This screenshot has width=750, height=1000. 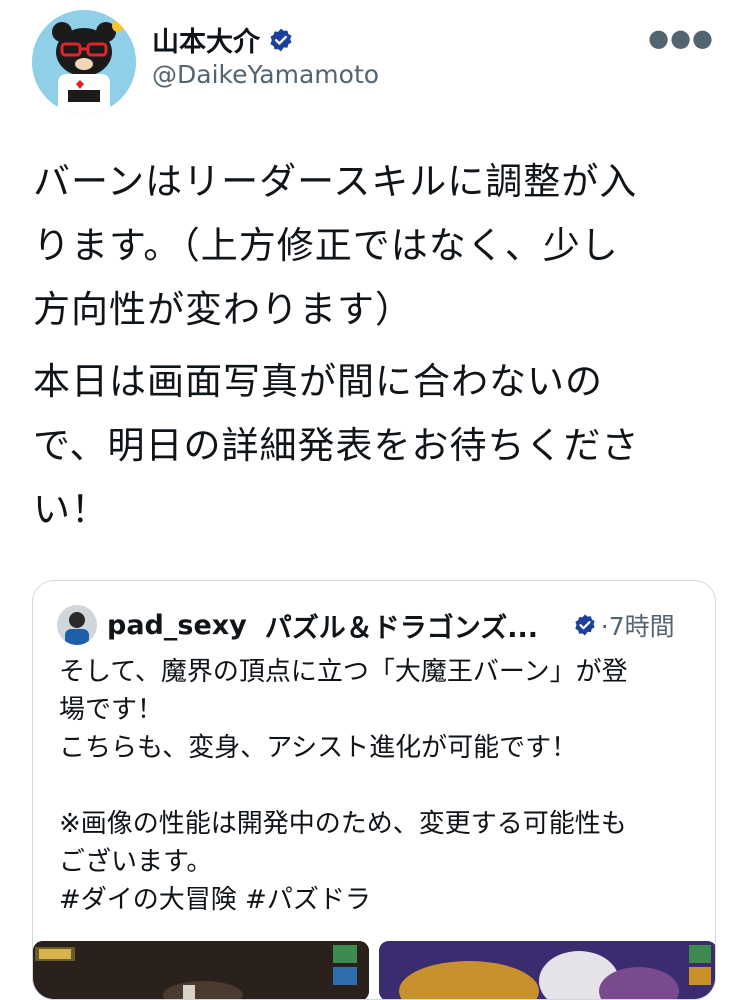 I want to click on author-avatar, so click(x=84, y=62).